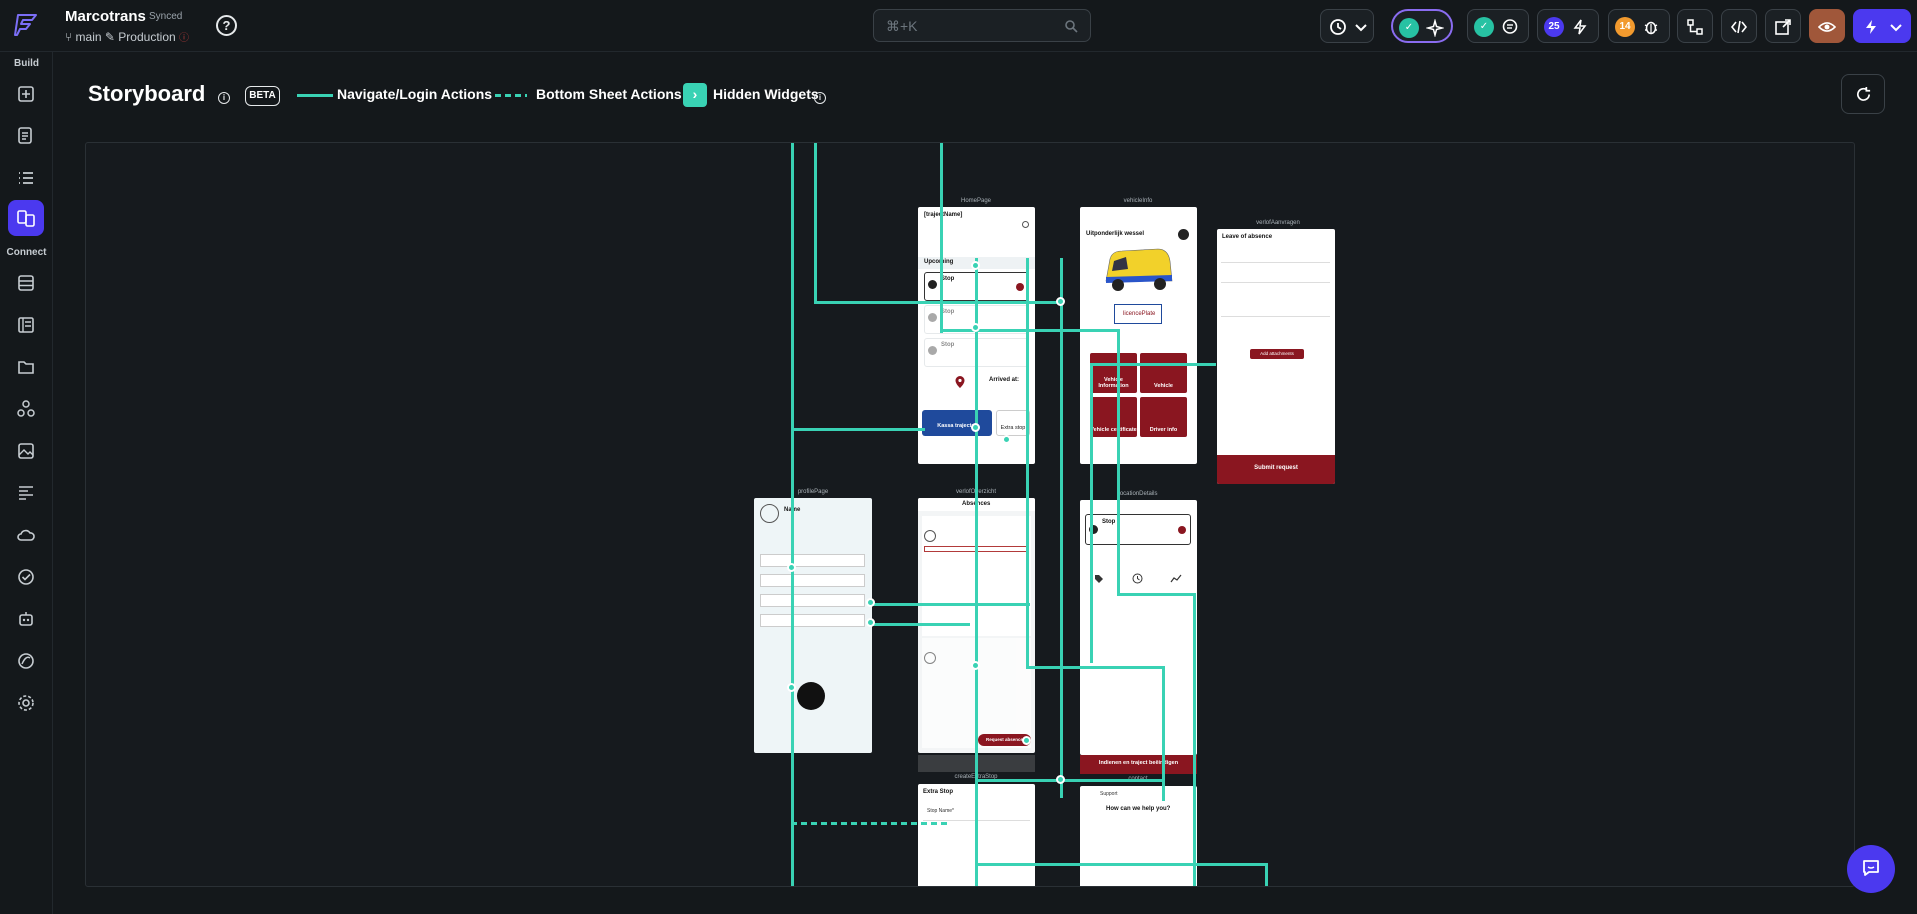  Describe the element at coordinates (26, 367) in the screenshot. I see `media-nav` at that location.